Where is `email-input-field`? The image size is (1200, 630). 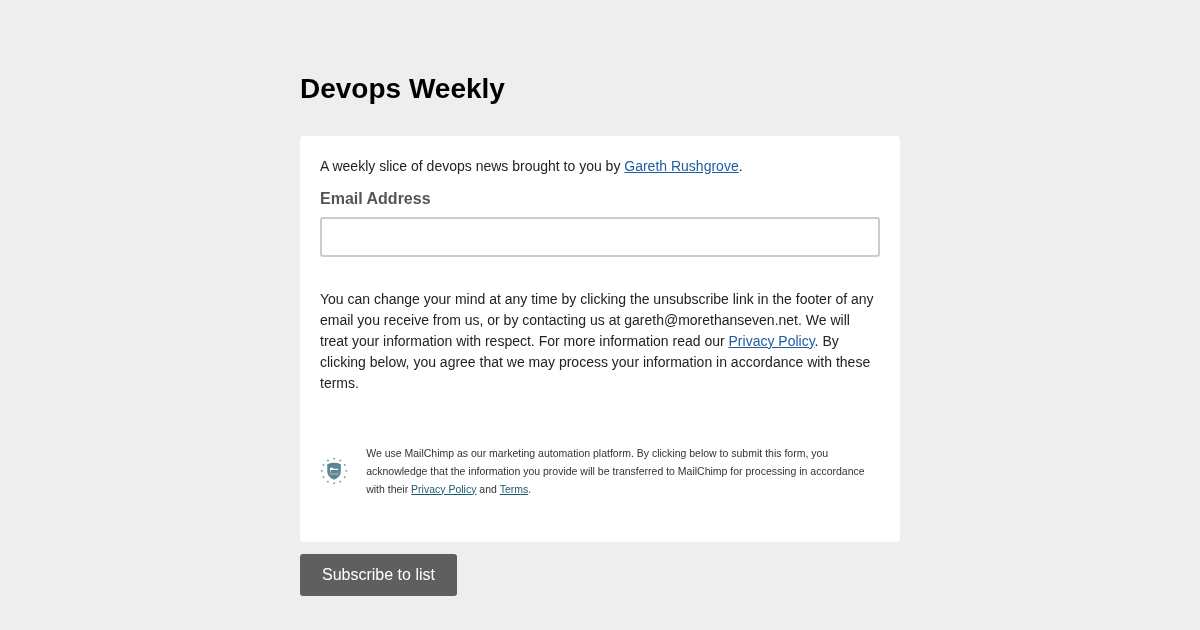 email-input-field is located at coordinates (600, 236).